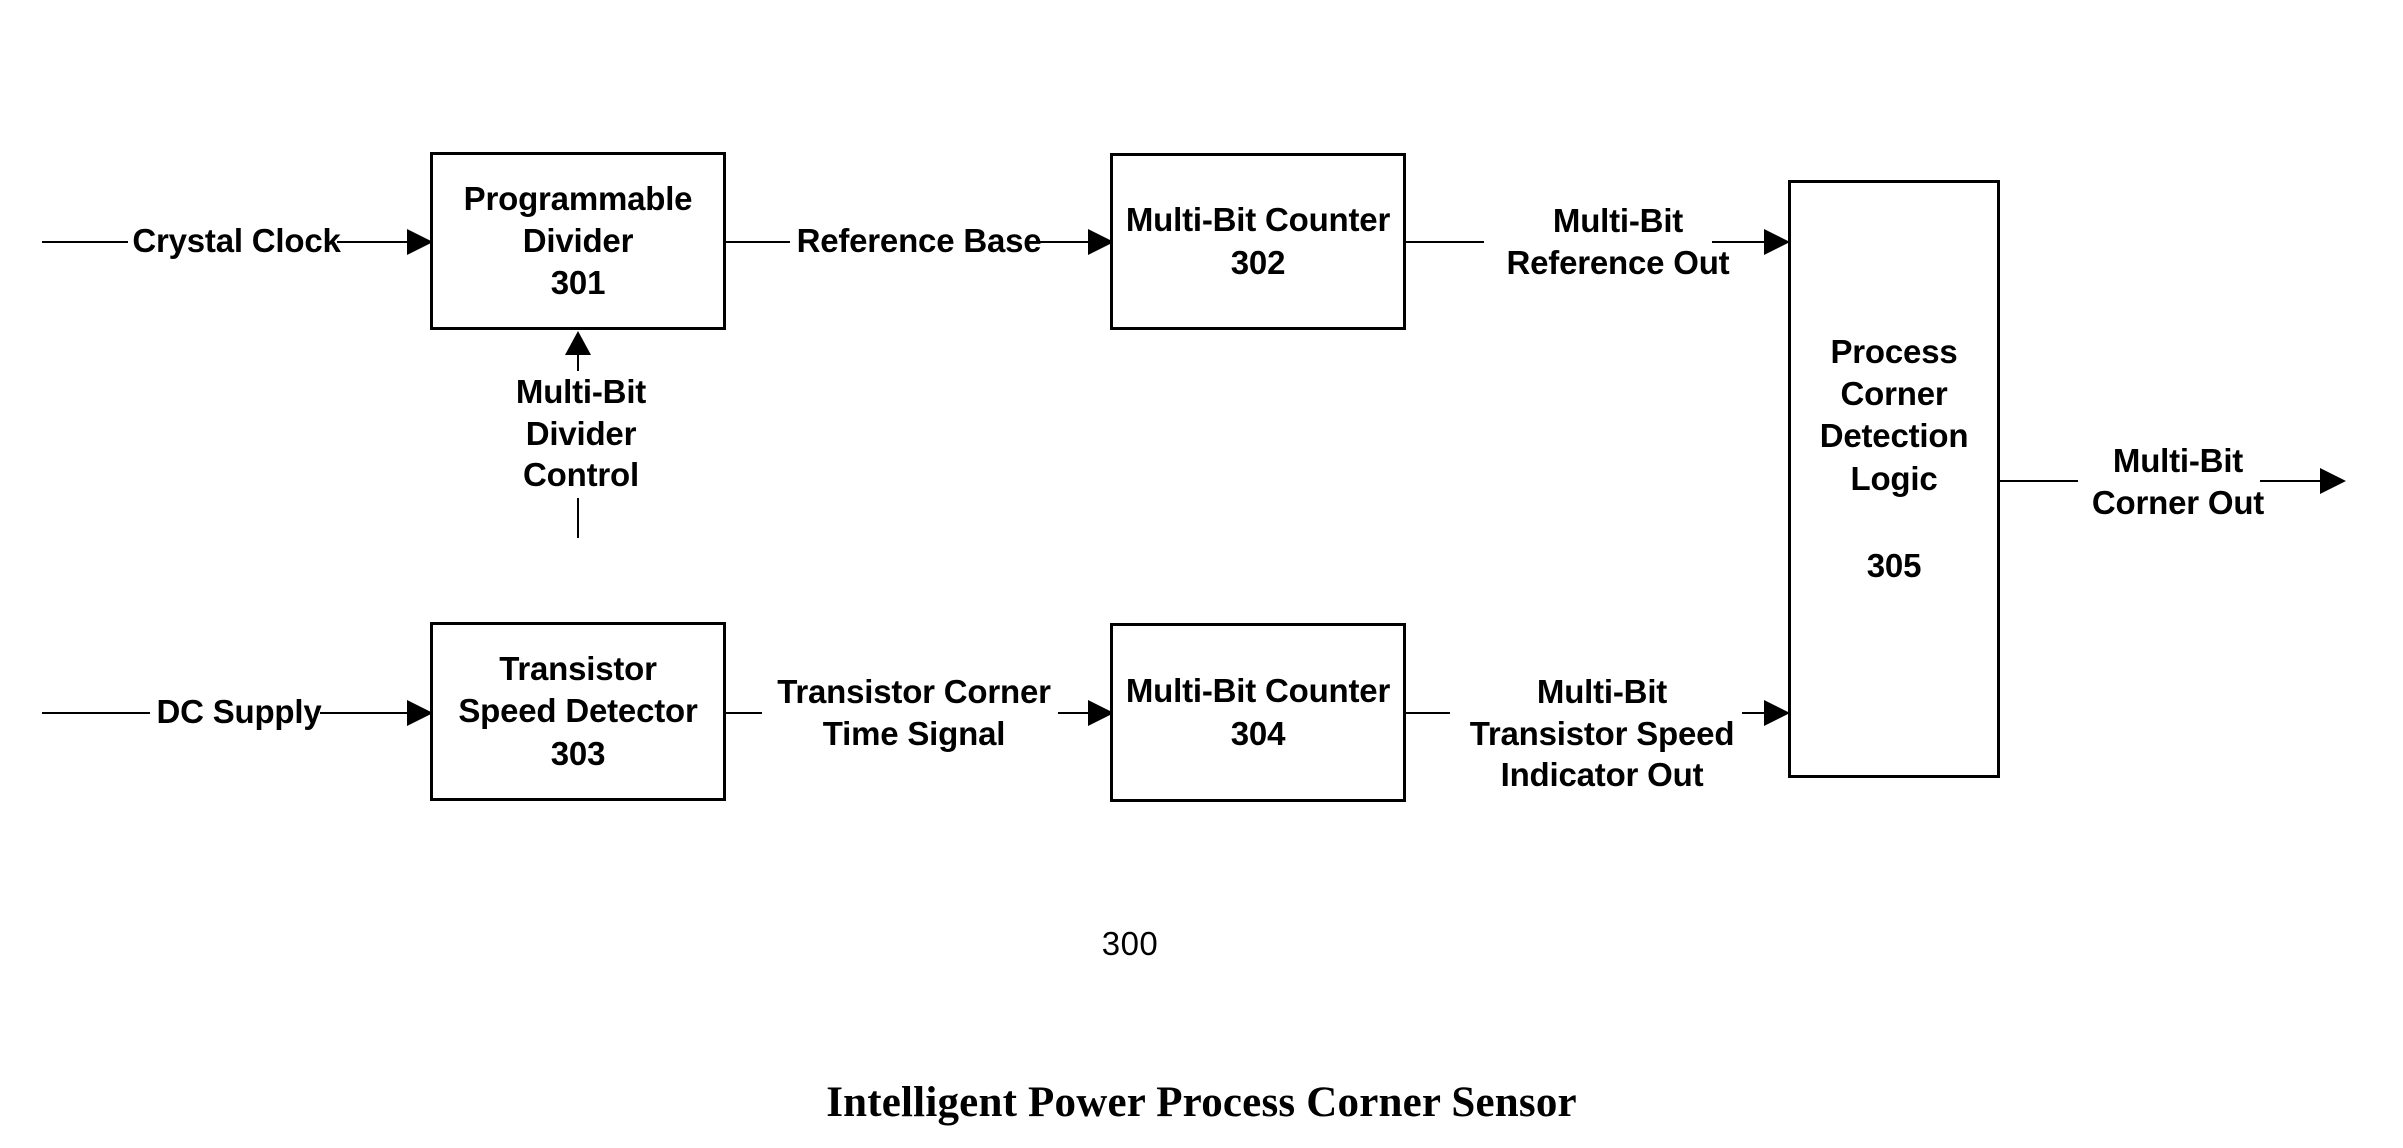 This screenshot has width=2403, height=1148. What do you see at coordinates (2178, 482) in the screenshot?
I see `signal-label-multibit-corner-out: Multi-Bit Corner Out` at bounding box center [2178, 482].